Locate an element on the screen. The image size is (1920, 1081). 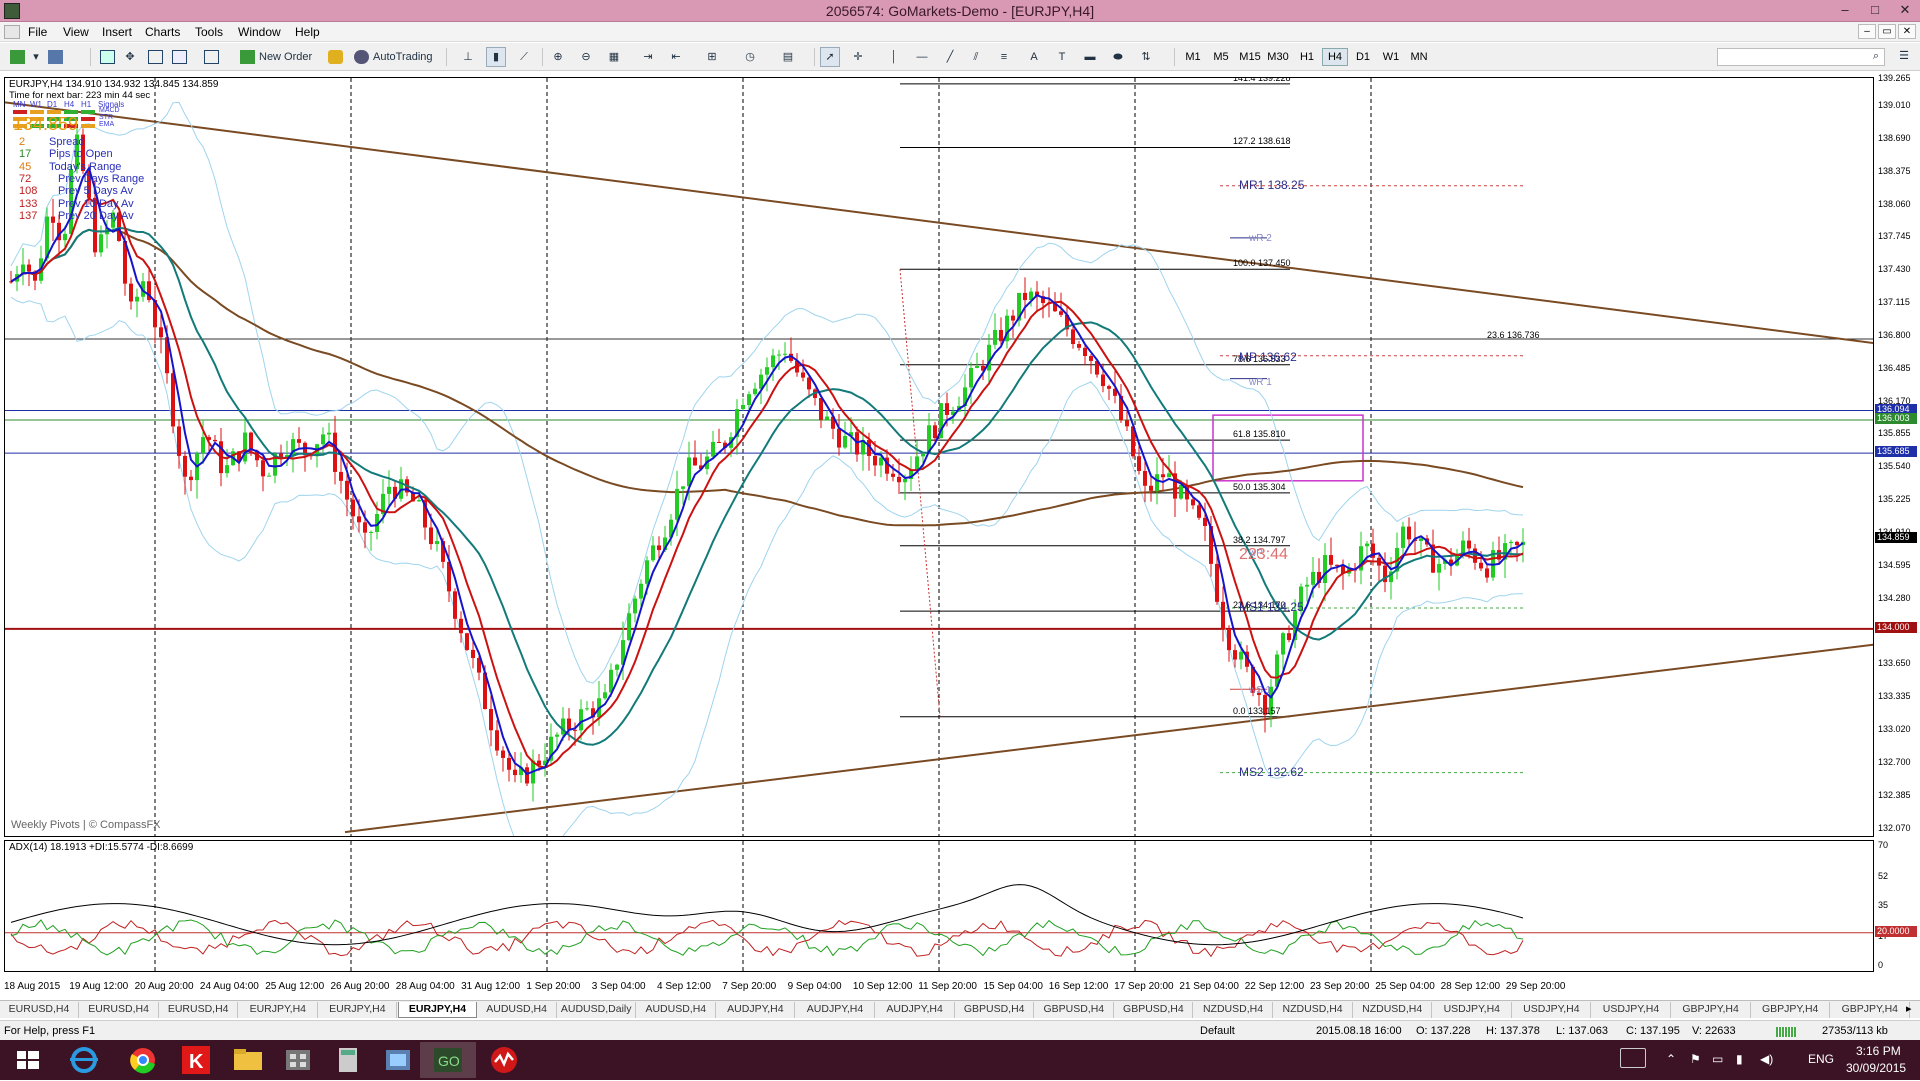
menu-view: View is located at coordinates (76, 32).